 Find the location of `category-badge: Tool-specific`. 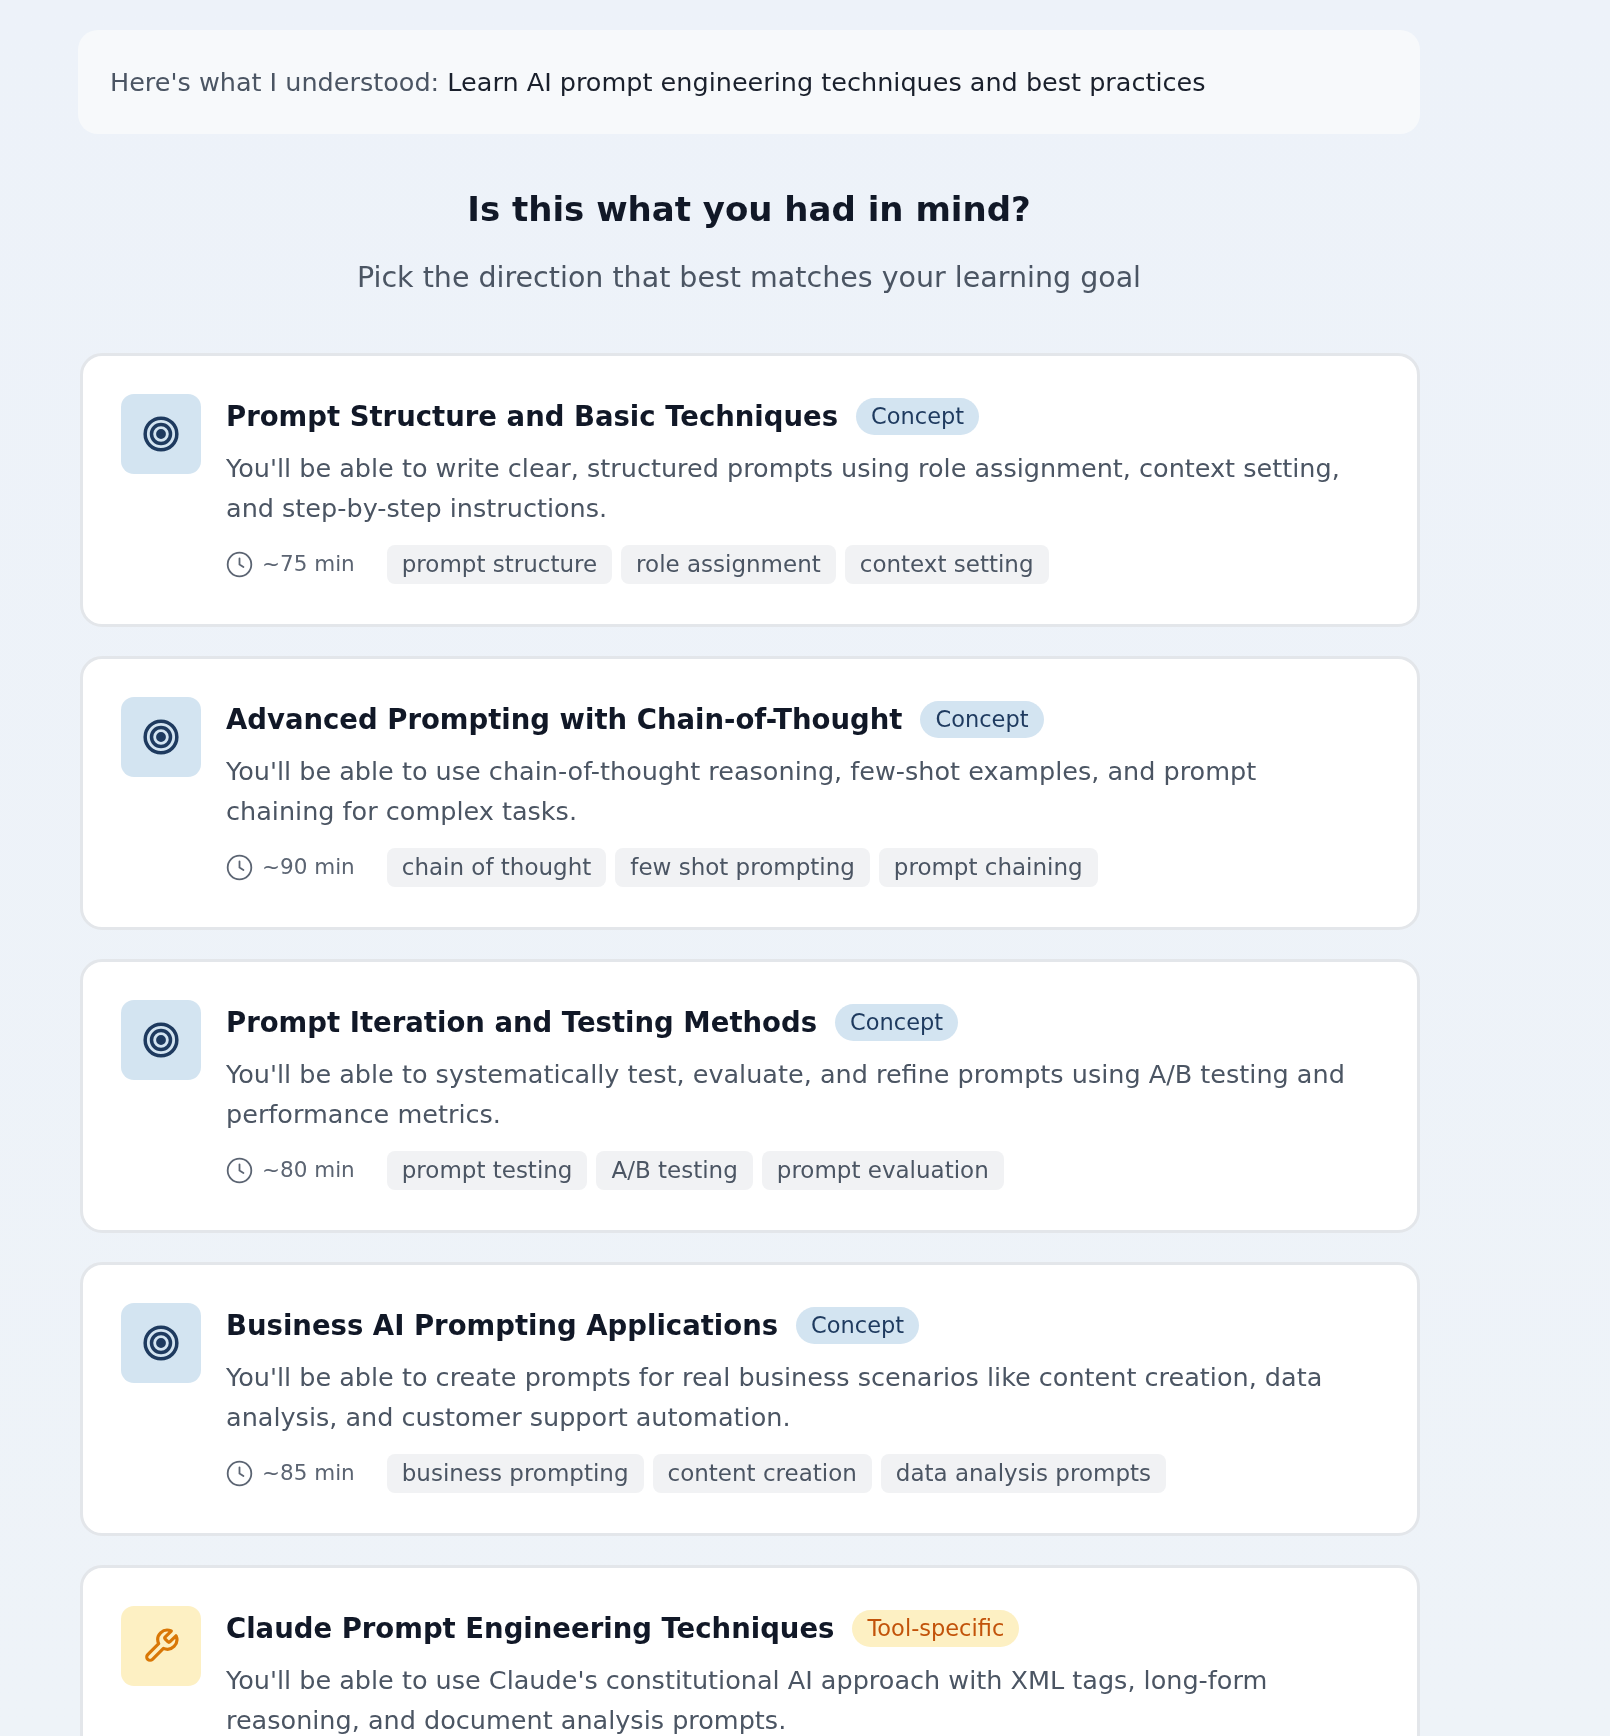

category-badge: Tool-specific is located at coordinates (936, 1628).